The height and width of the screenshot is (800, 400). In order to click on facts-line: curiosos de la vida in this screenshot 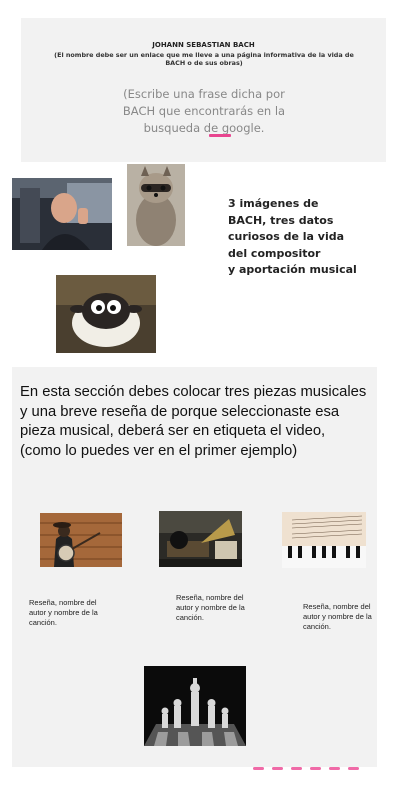, I will do `click(286, 236)`.